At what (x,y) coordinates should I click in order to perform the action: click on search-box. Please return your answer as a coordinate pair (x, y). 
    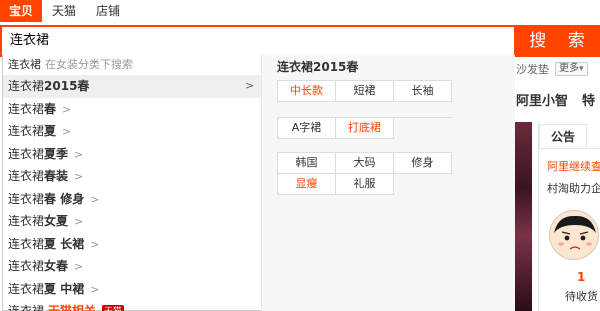
    Looking at the image, I should click on (258, 41).